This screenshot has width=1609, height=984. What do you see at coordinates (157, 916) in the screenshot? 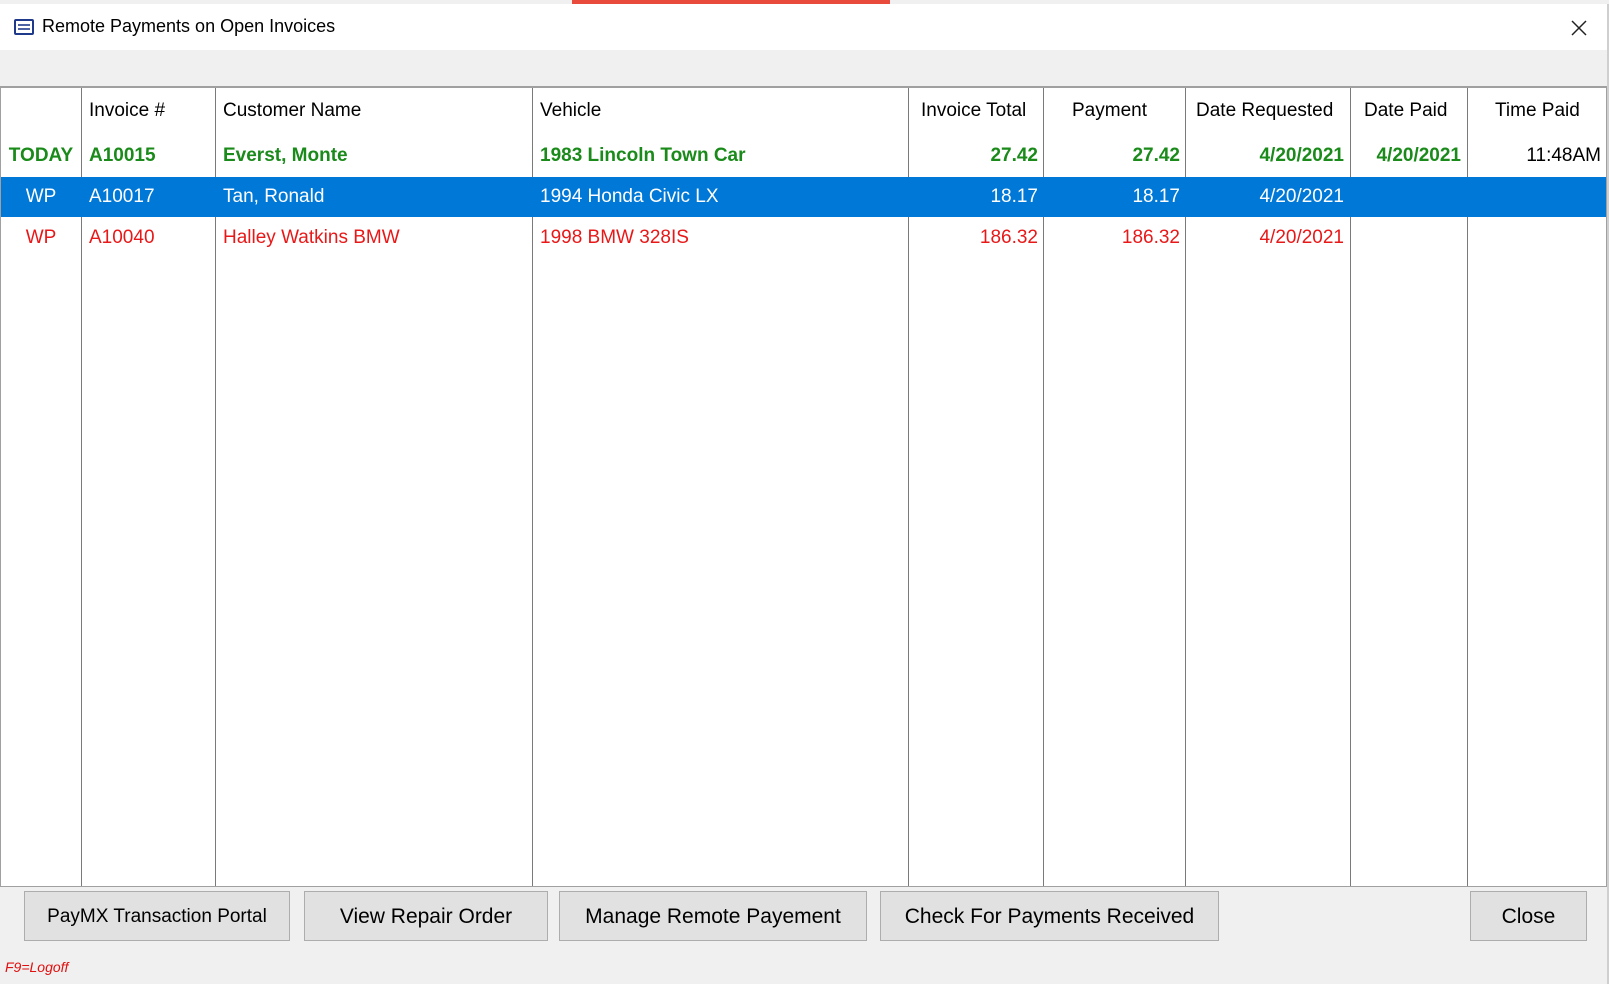
I see `paymx-portal-button: PayMX Transaction Portal` at bounding box center [157, 916].